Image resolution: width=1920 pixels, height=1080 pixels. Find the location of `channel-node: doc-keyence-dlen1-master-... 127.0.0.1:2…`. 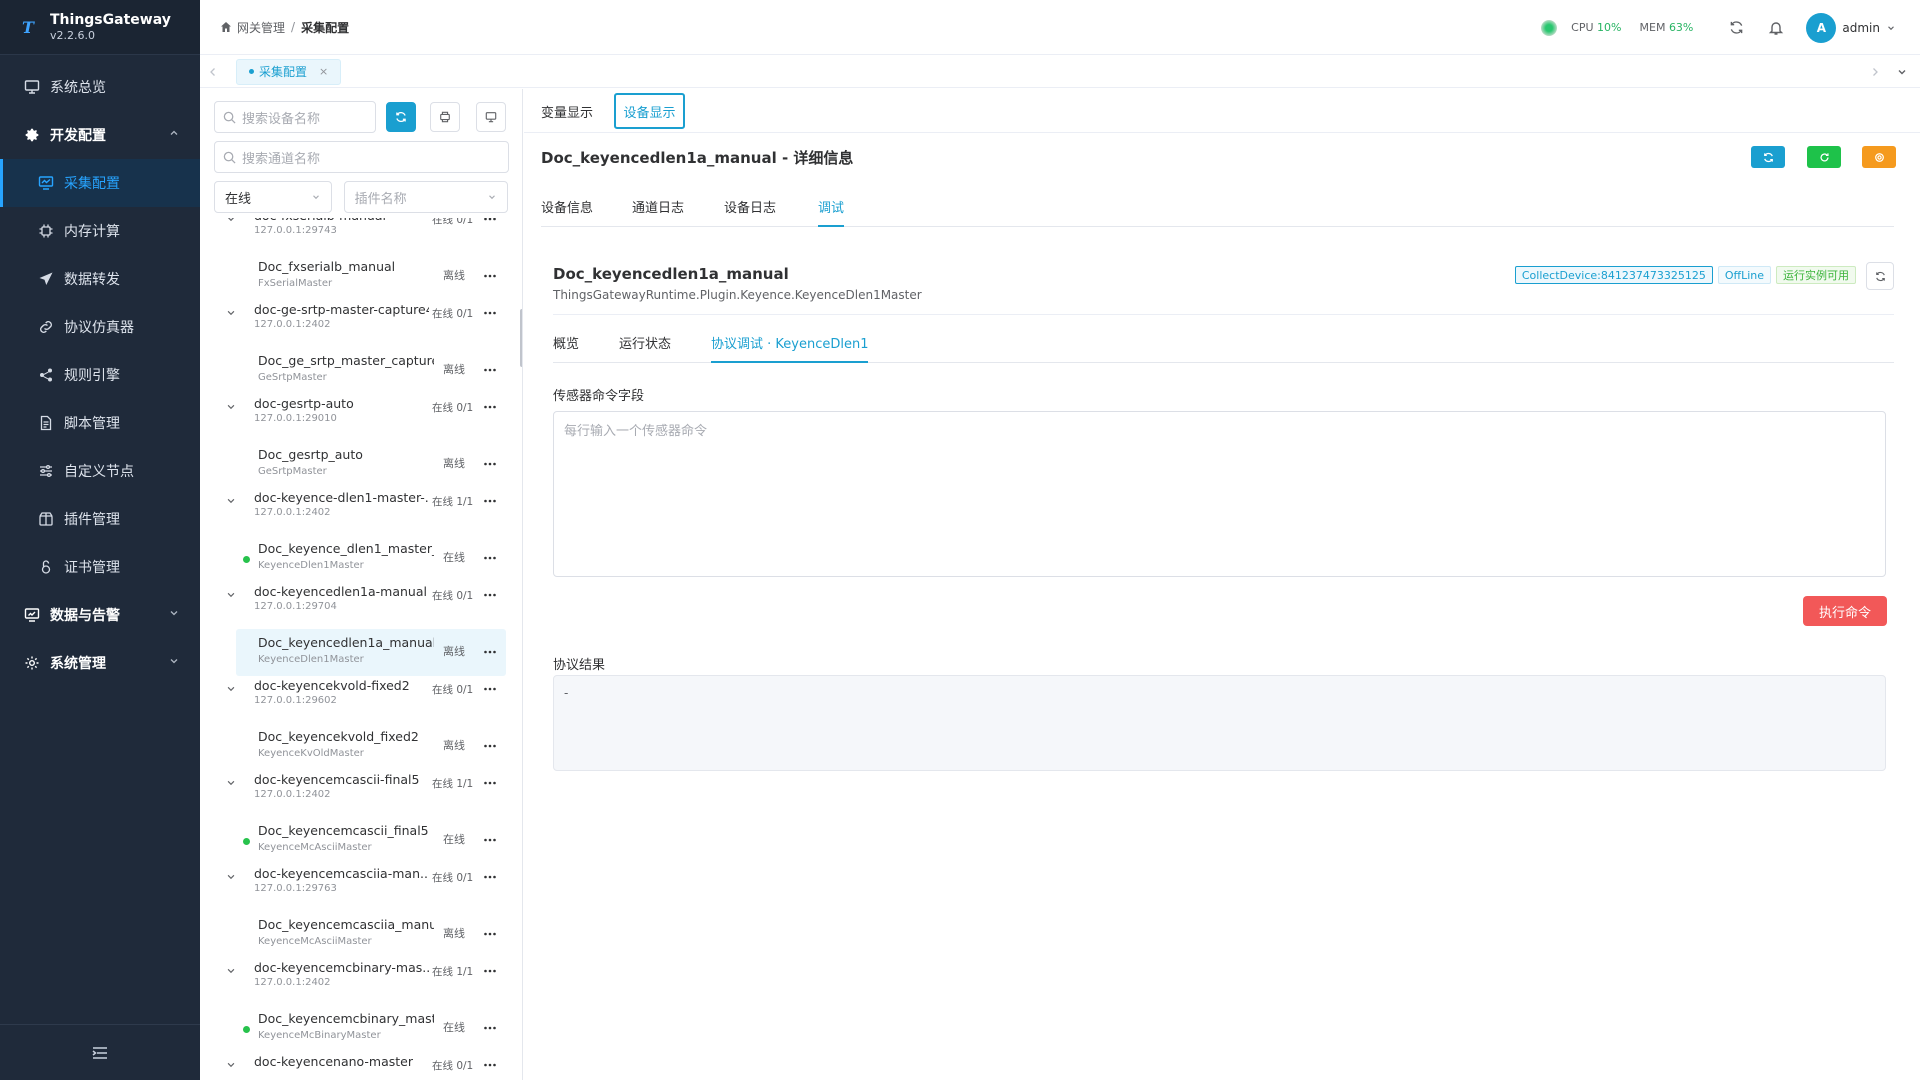

channel-node: doc-keyence-dlen1-master-... 127.0.0.1:2… is located at coordinates (359, 511).